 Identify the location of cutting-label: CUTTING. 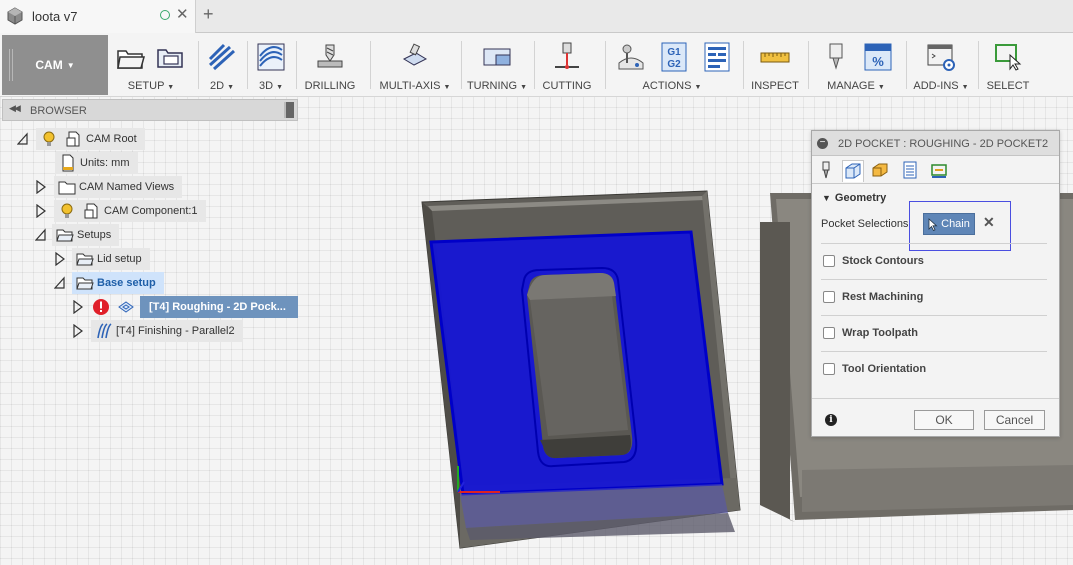
(567, 86).